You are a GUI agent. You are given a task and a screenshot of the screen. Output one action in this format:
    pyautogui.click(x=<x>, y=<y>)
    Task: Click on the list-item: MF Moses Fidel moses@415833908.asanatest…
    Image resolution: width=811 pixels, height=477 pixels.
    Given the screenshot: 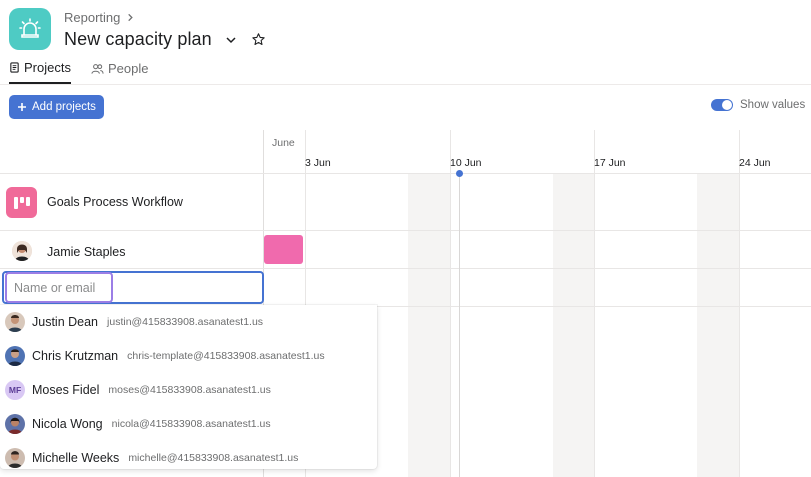 What is the action you would take?
    pyautogui.click(x=188, y=390)
    